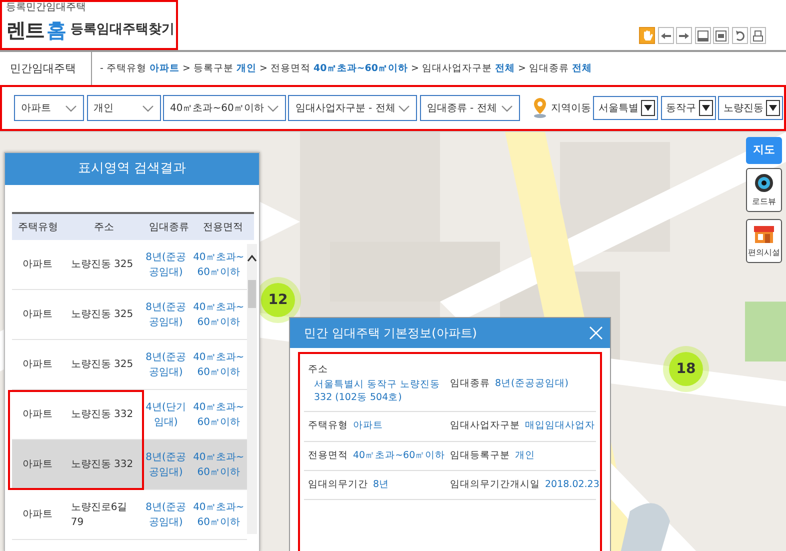 This screenshot has width=786, height=551. I want to click on field-value: 아파트, so click(368, 426).